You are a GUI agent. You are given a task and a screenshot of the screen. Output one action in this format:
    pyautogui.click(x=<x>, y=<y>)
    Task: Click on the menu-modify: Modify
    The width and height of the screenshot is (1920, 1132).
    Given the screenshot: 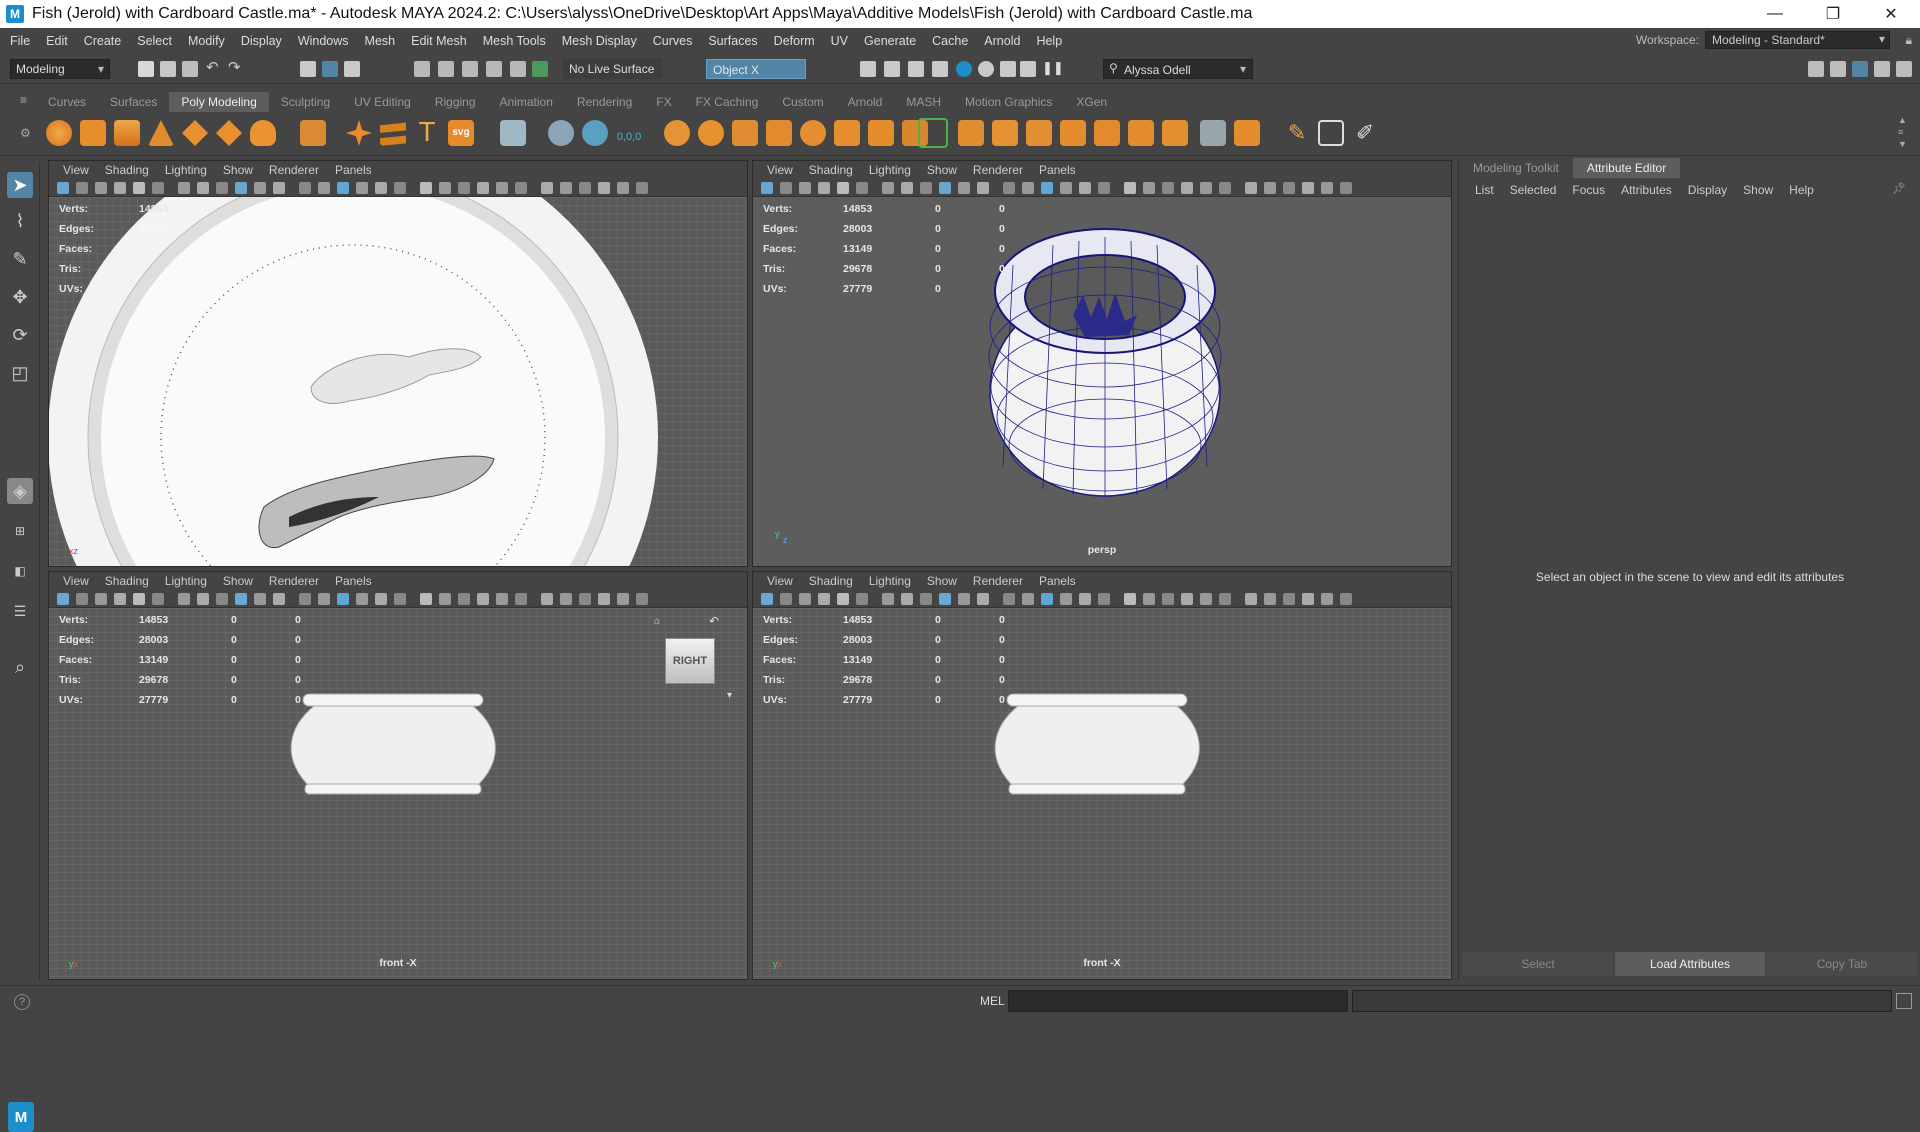 What is the action you would take?
    pyautogui.click(x=206, y=41)
    